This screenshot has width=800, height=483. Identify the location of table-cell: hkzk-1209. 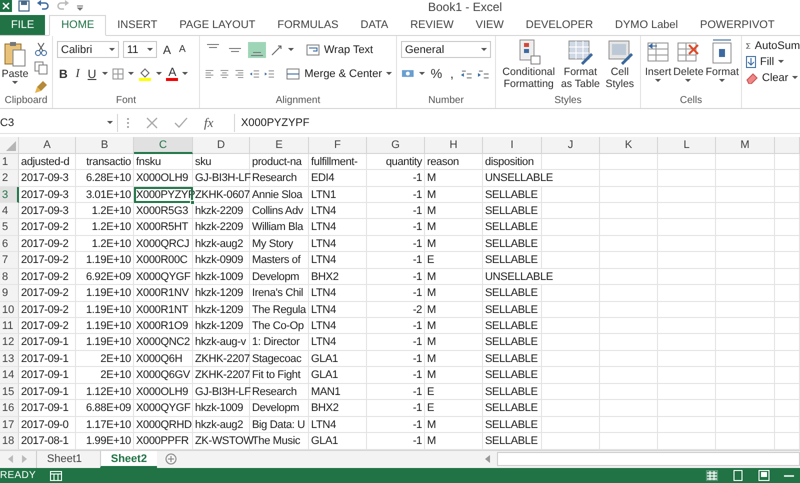
(221, 293).